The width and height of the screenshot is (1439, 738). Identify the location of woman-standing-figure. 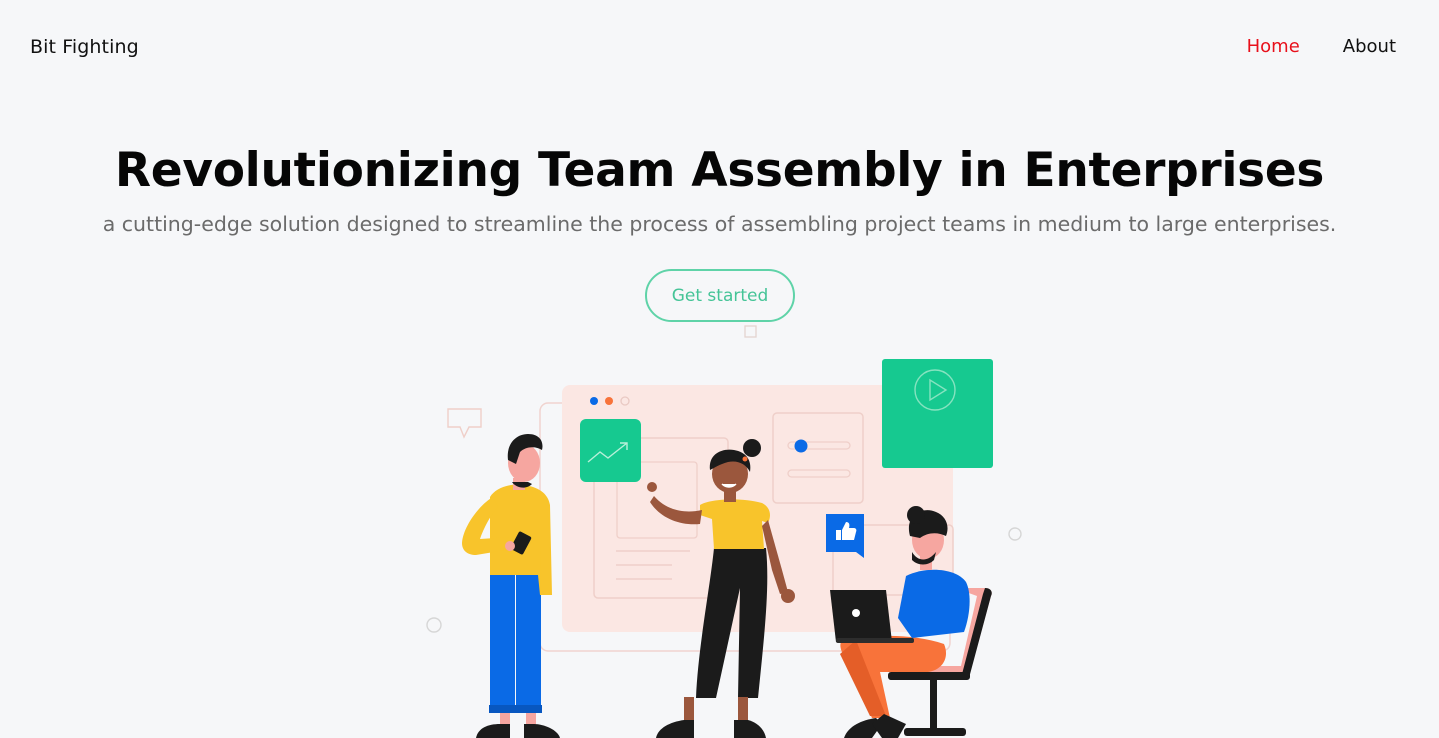
(721, 588).